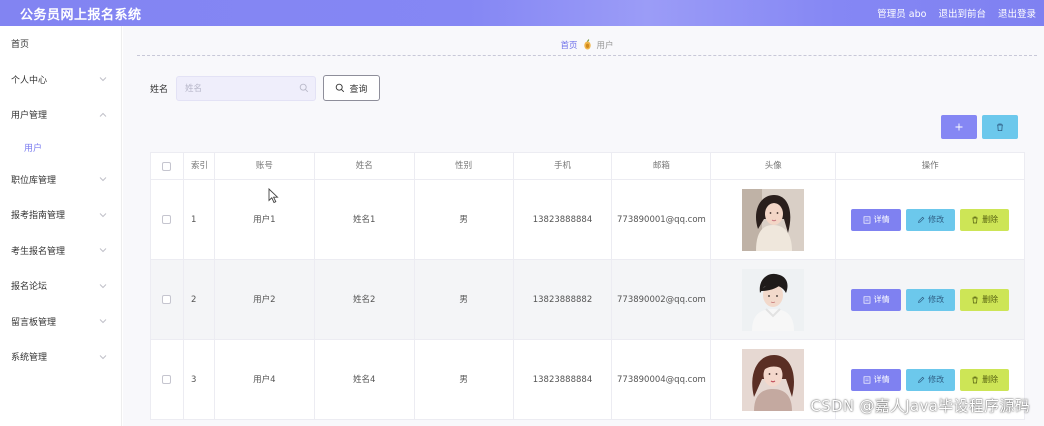 The height and width of the screenshot is (426, 1044). What do you see at coordinates (34, 322) in the screenshot?
I see `sidebar-item-label: 留言板管理` at bounding box center [34, 322].